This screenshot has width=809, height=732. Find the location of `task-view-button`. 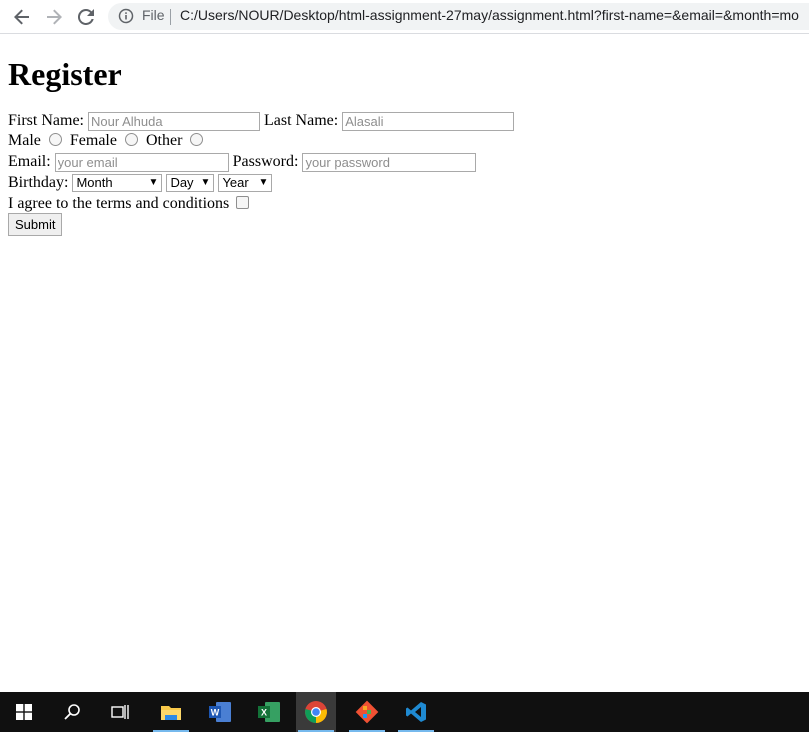

task-view-button is located at coordinates (120, 712).